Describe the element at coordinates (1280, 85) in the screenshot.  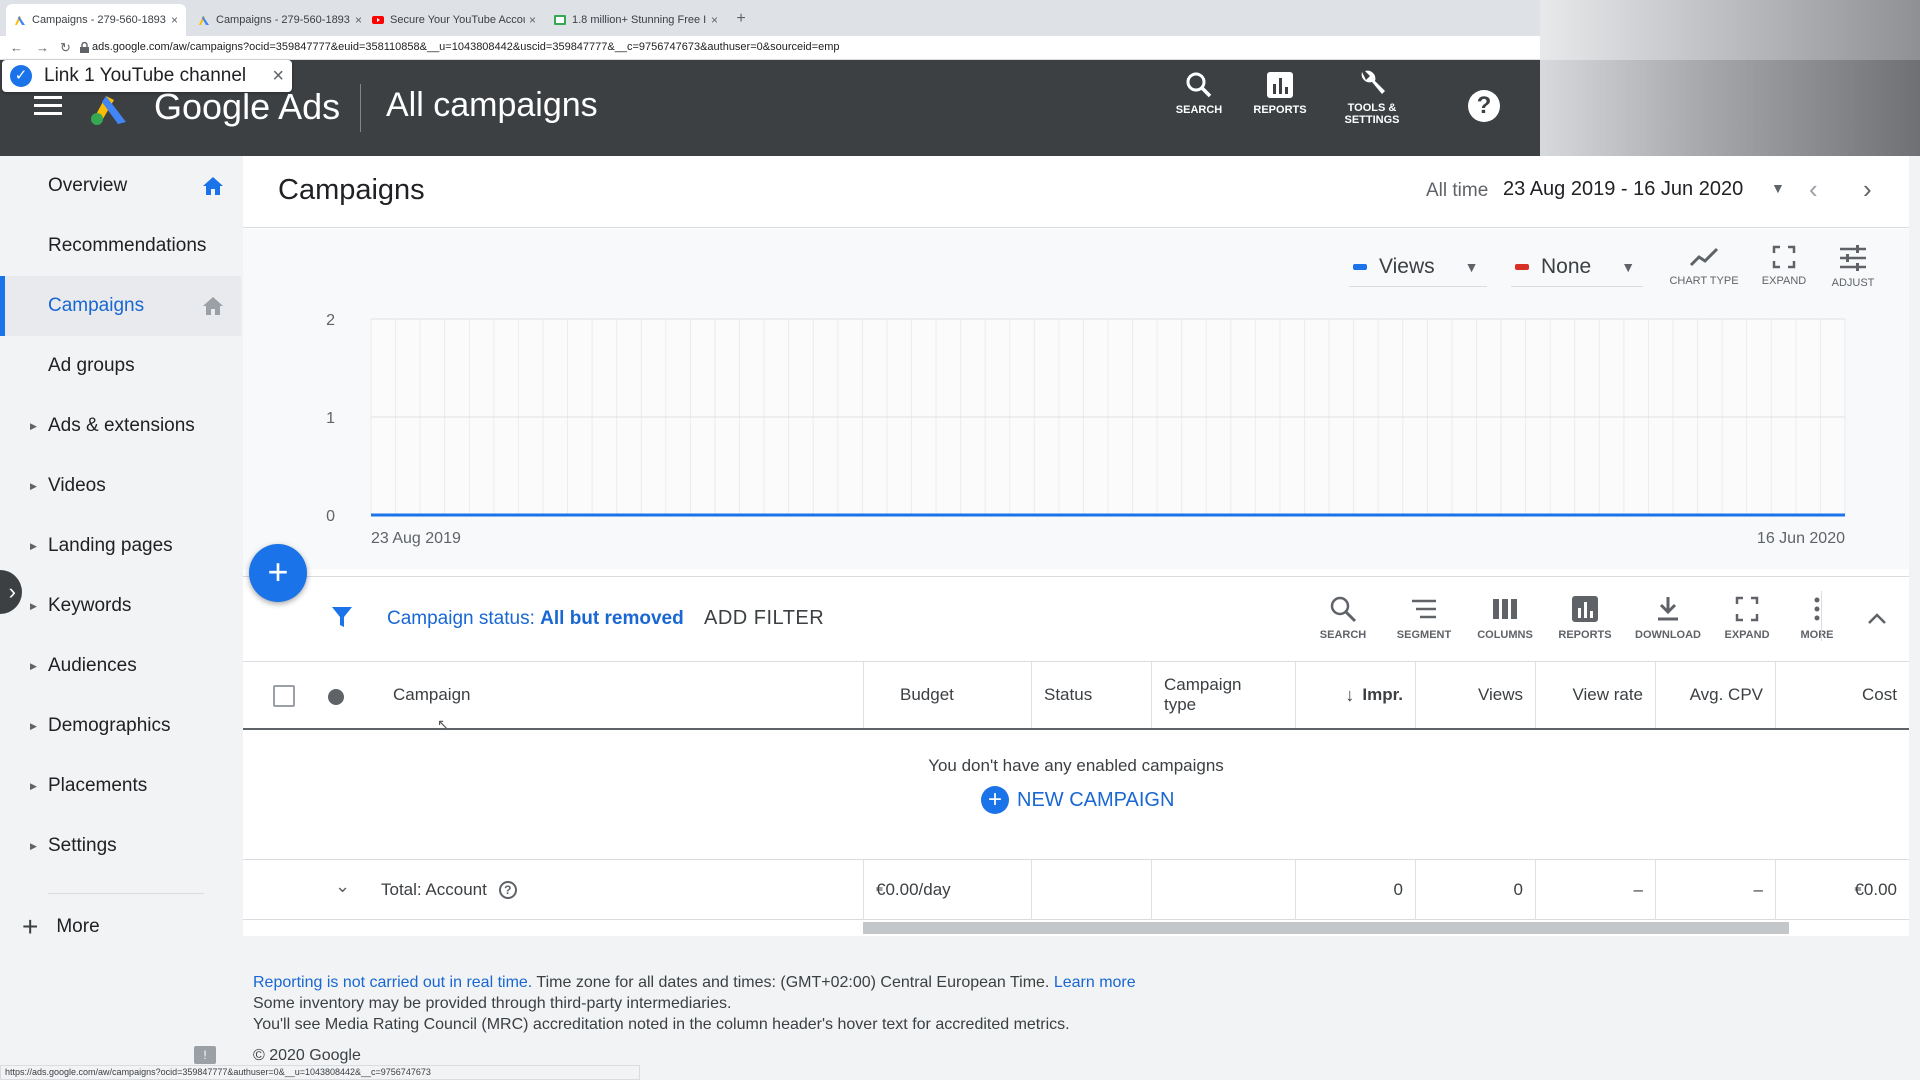
I see `reports-icon` at that location.